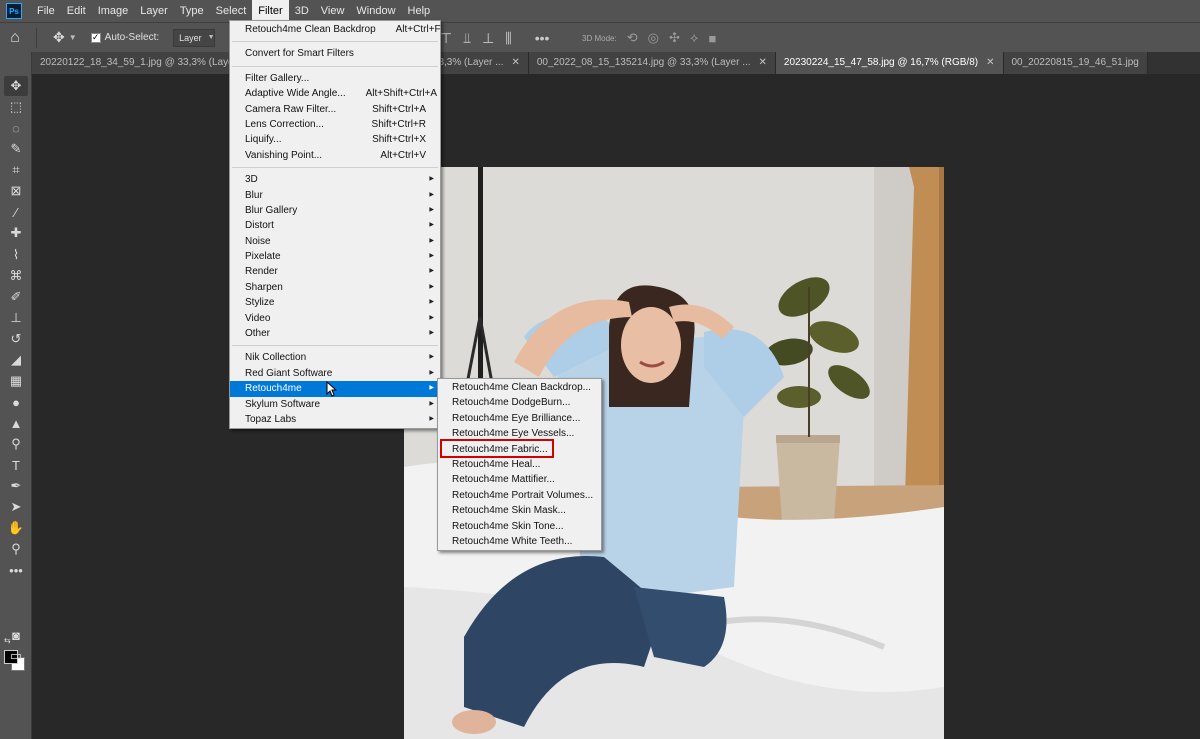  Describe the element at coordinates (16, 149) in the screenshot. I see `quick-select-icon: ✎` at that location.